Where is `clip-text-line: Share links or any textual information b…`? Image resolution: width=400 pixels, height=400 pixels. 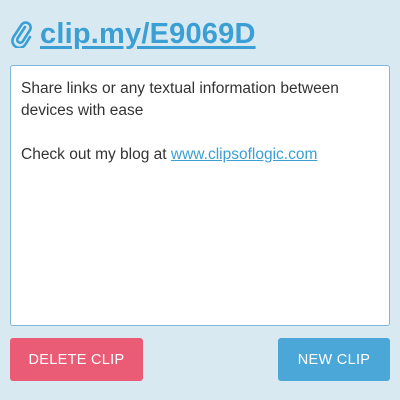
clip-text-line: Share links or any textual information b… is located at coordinates (180, 99).